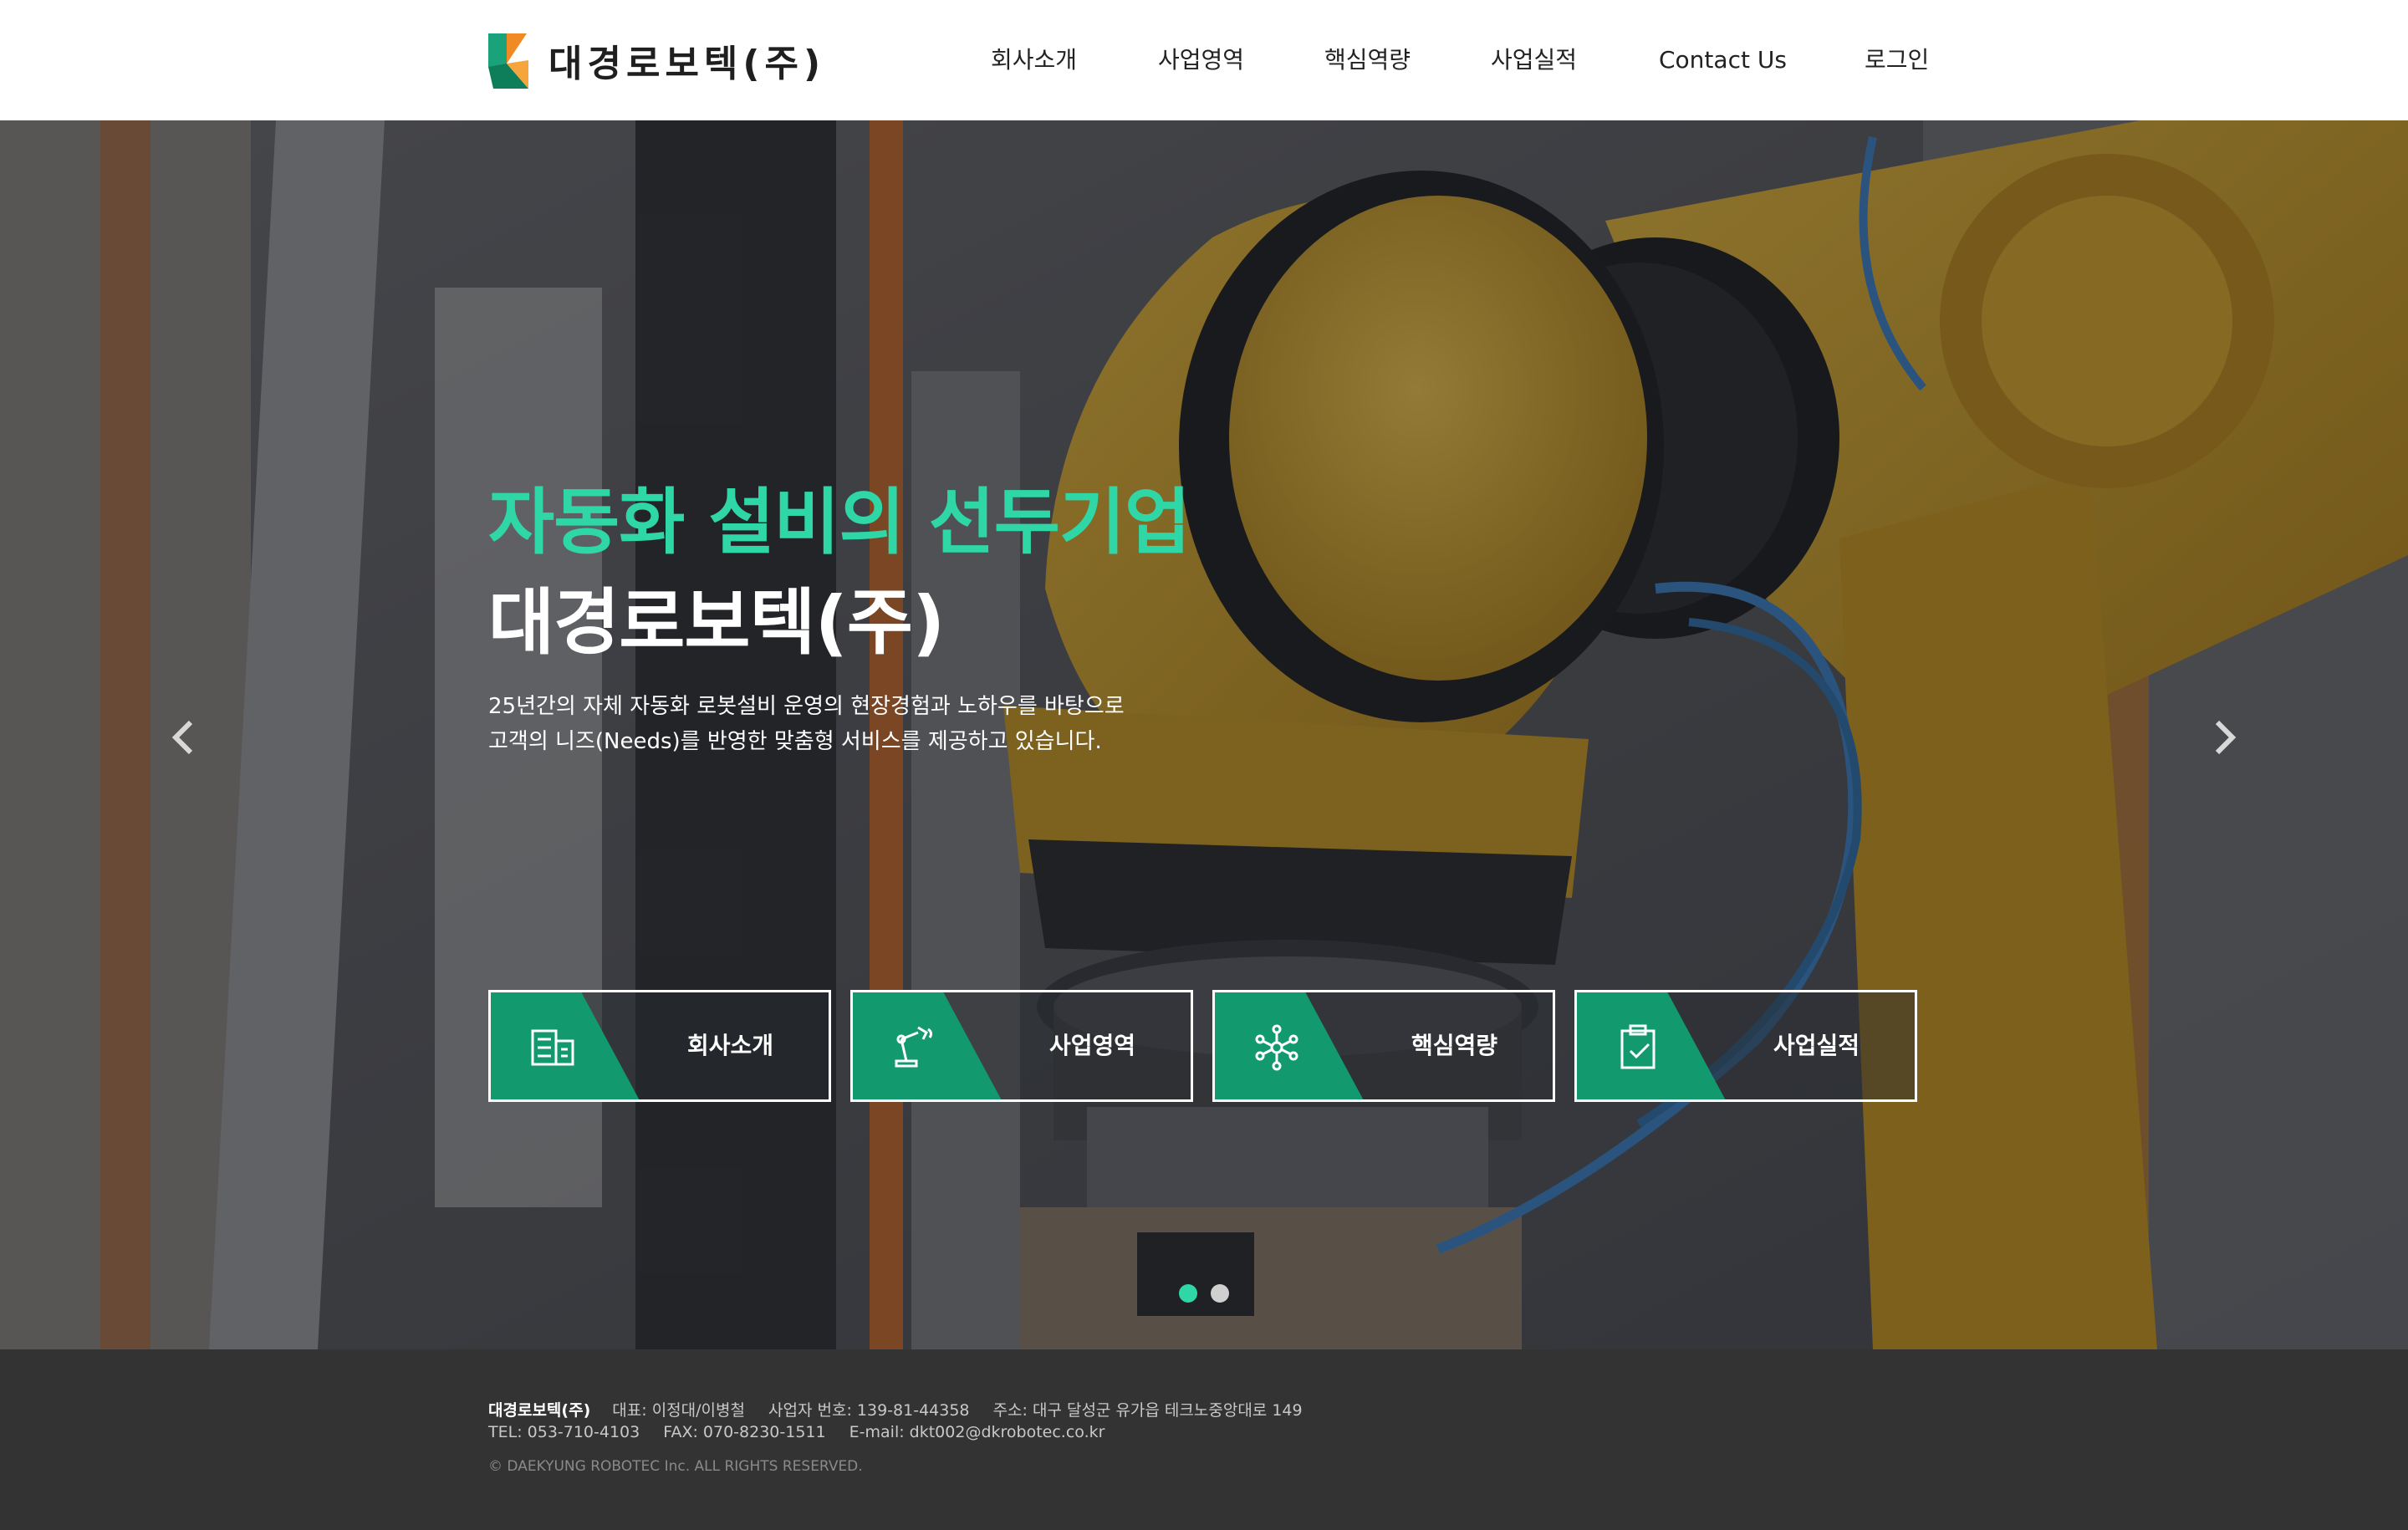  I want to click on hero-desc-line2: 고객의 니즈(Needs)를 반영한 맞춤형 서비스를 제공하고 있습니다., so click(795, 741).